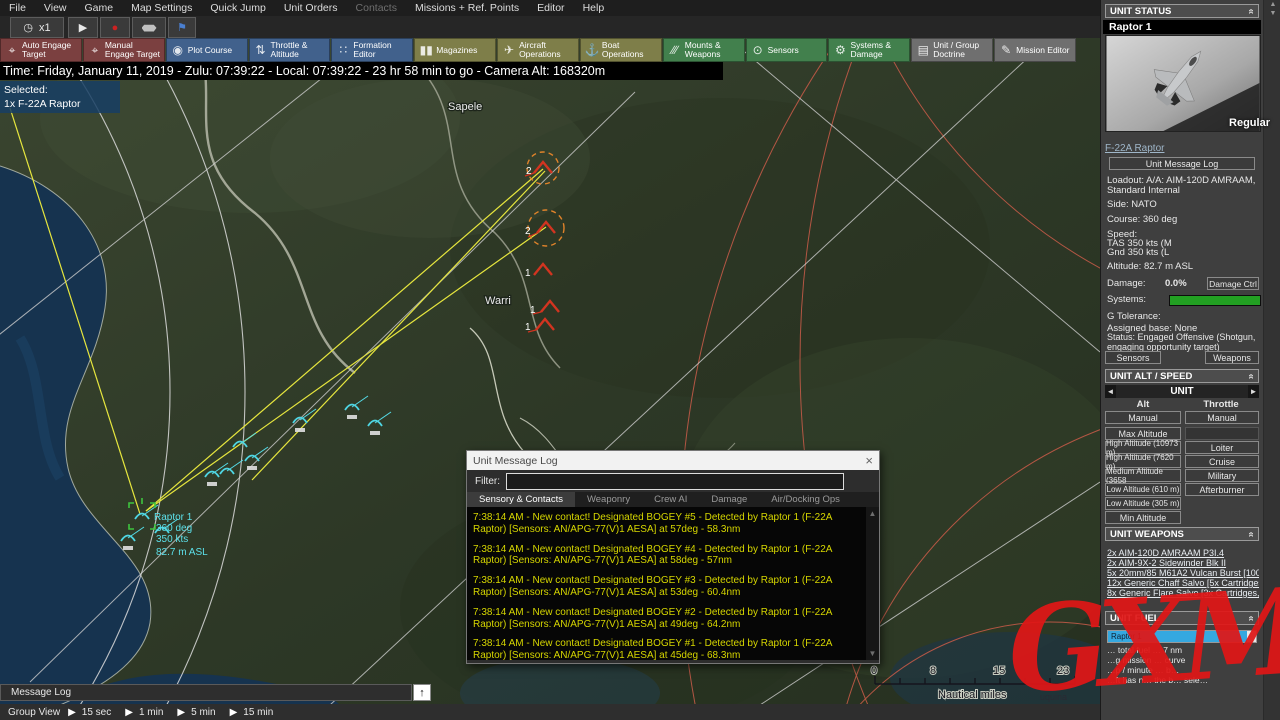 The height and width of the screenshot is (720, 1280). What do you see at coordinates (17, 8) in the screenshot?
I see `menu-file: File` at bounding box center [17, 8].